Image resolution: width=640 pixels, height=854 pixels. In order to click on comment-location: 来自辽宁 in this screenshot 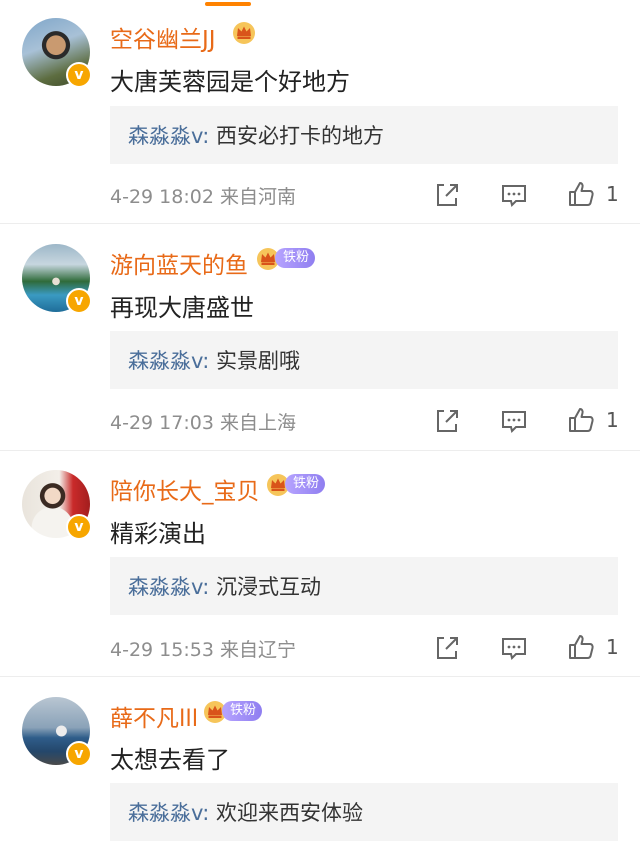, I will do `click(257, 650)`.